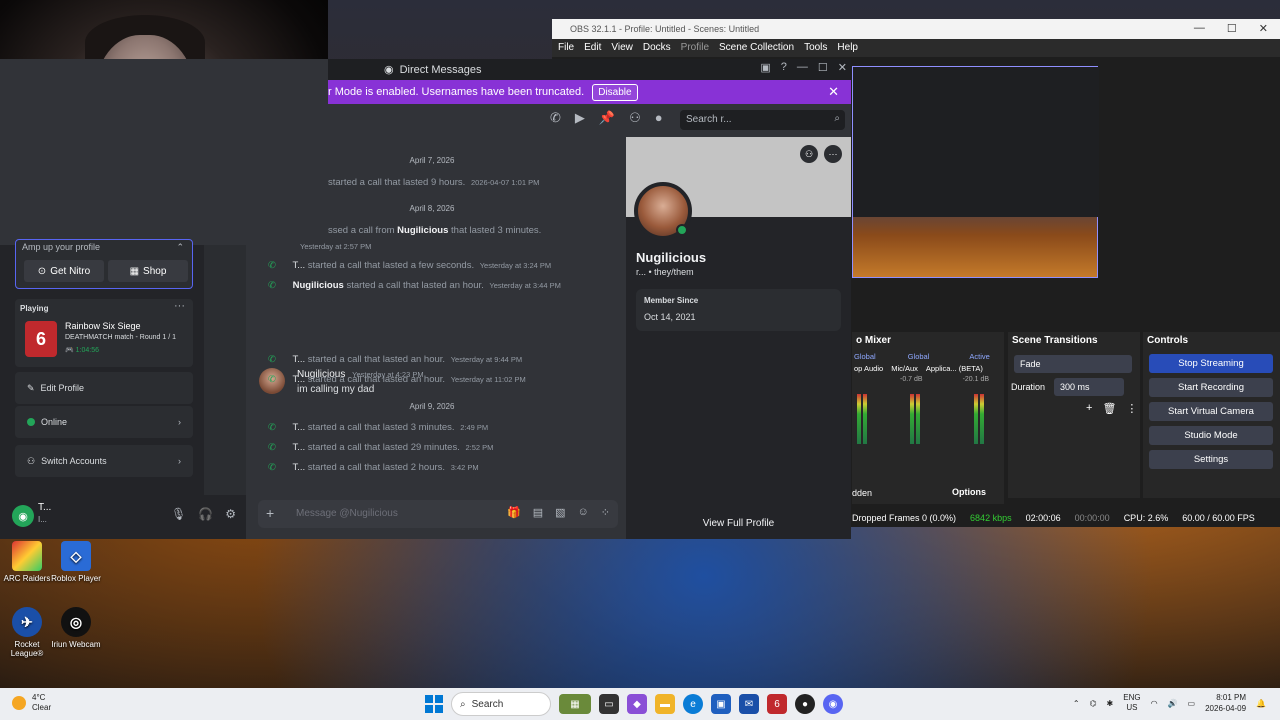 Image resolution: width=1280 pixels, height=720 pixels. I want to click on profile-icon: ●, so click(659, 118).